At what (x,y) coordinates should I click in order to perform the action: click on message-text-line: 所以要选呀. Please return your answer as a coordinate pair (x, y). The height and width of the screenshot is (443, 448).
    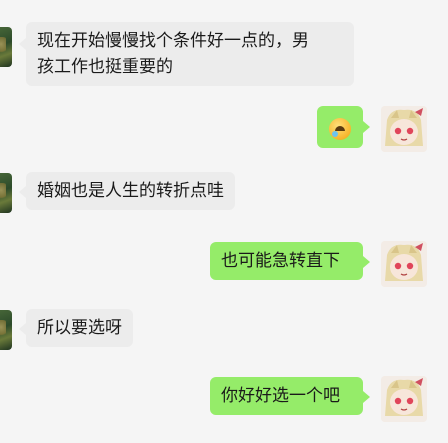
    Looking at the image, I should click on (79, 328).